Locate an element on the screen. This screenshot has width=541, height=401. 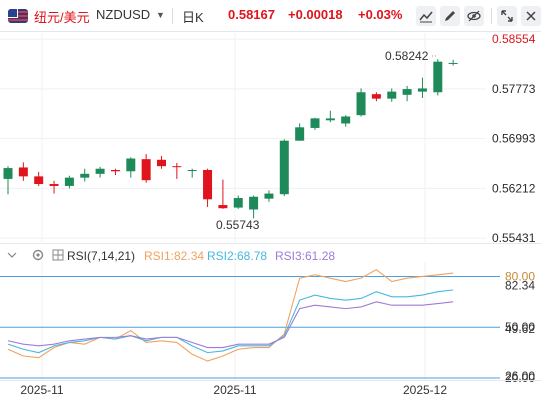
price-tick-label: 0.56212 is located at coordinates (514, 188).